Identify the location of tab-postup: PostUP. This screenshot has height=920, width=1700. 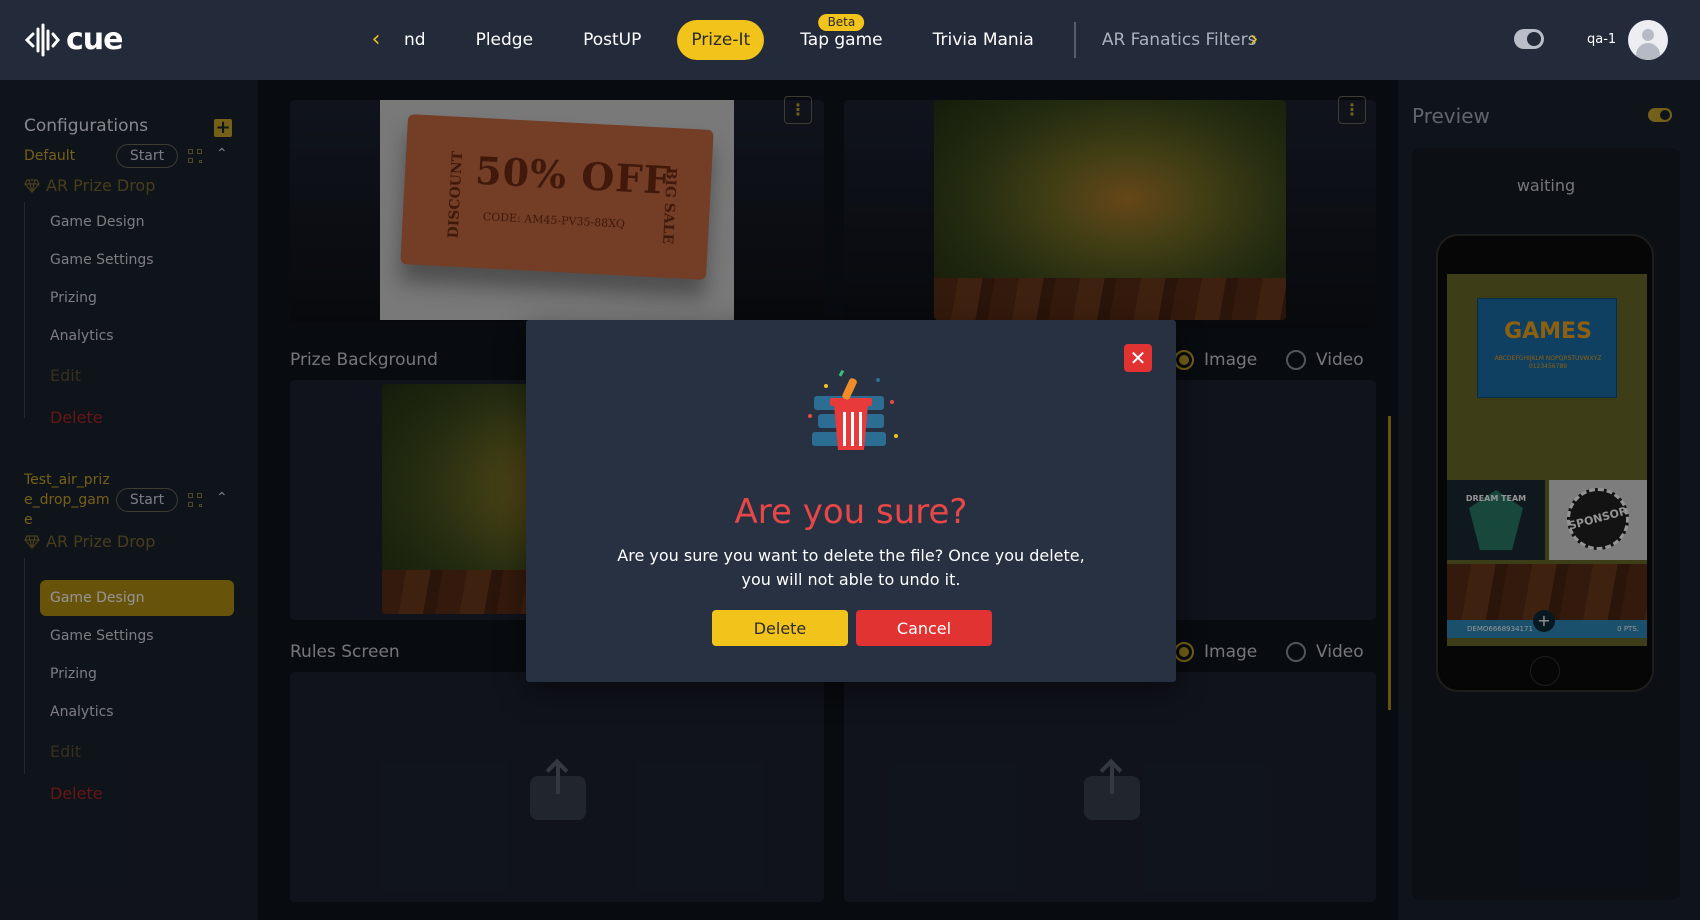
(612, 40).